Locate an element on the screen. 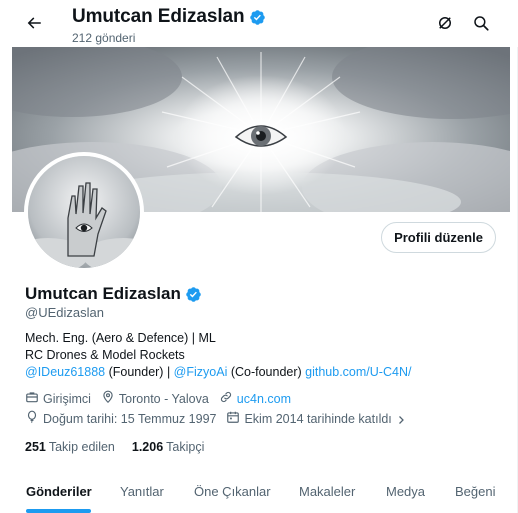 Image resolution: width=518 pixels, height=513 pixels. grok-button is located at coordinates (445, 25).